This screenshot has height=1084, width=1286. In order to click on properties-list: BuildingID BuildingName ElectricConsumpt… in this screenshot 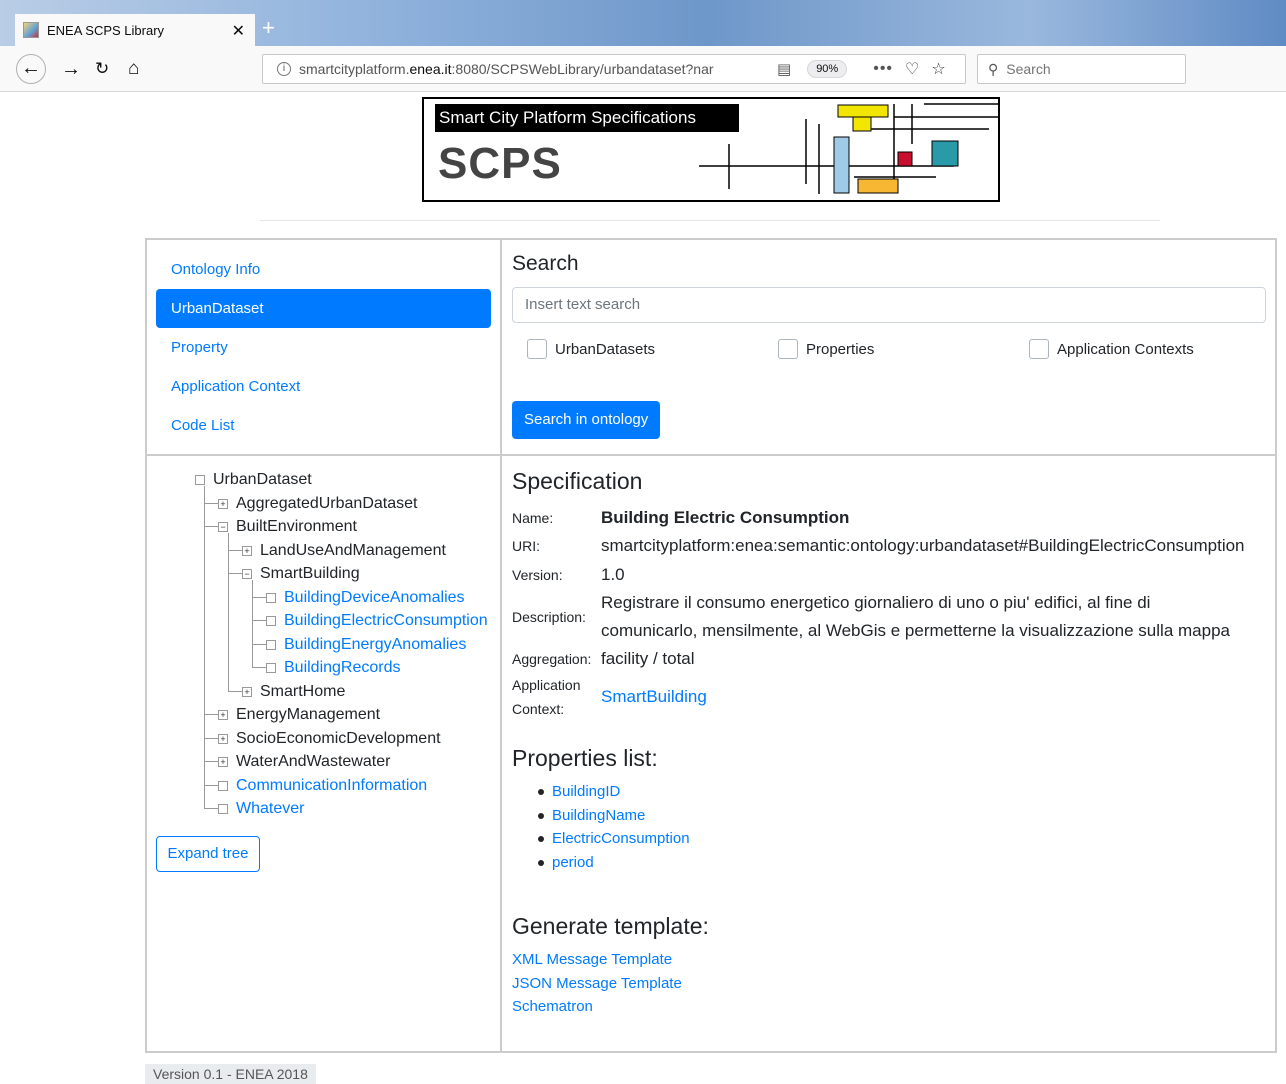, I will do `click(614, 827)`.